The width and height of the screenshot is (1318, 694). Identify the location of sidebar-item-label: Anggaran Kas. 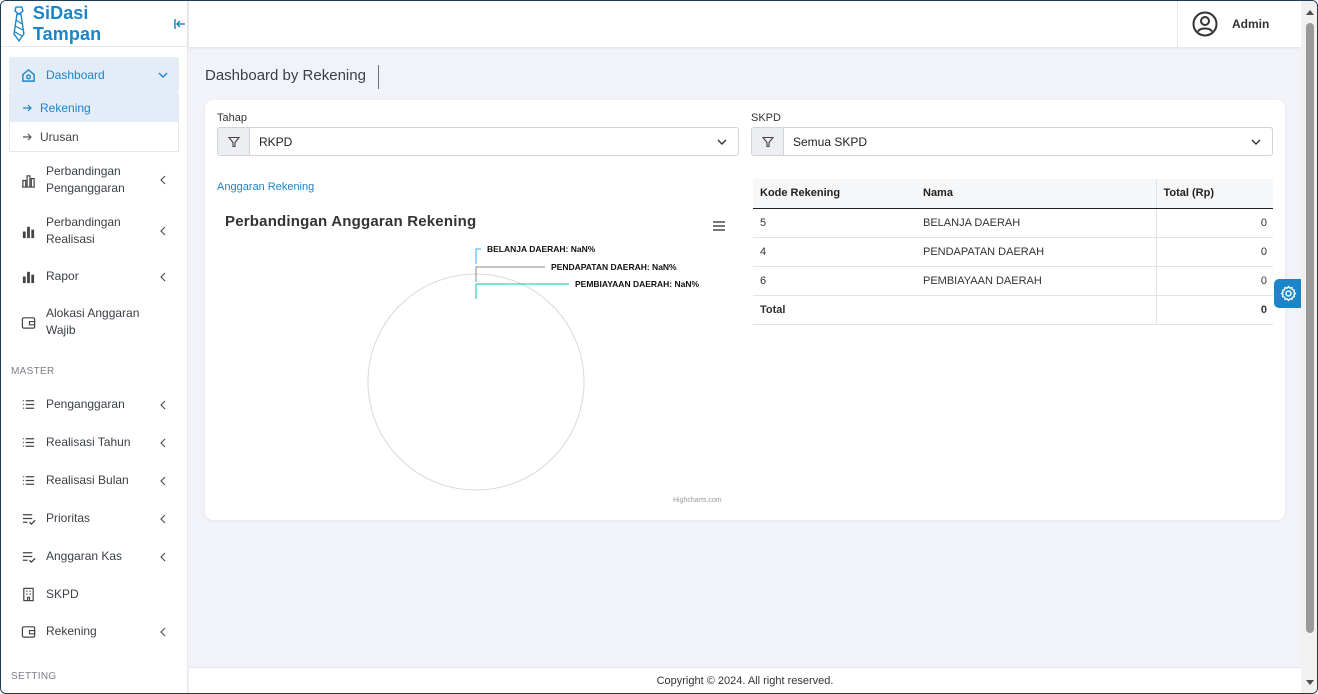
(84, 556).